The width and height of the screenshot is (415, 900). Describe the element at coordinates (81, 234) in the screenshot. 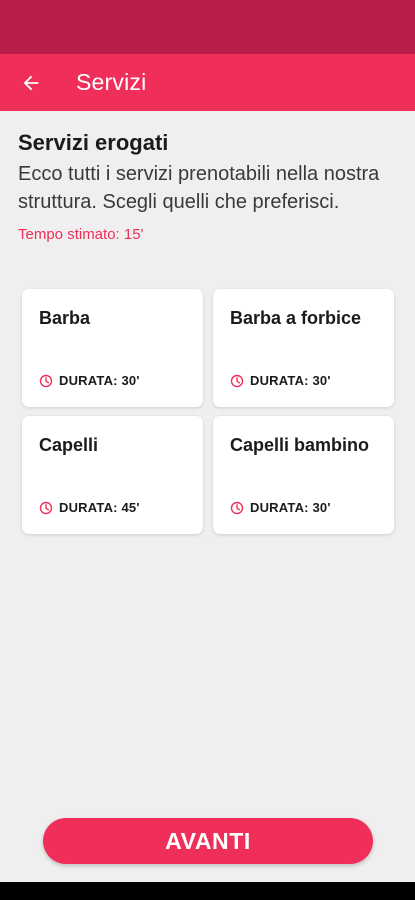

I see `estimated-time: Tempo stimato: 15'` at that location.